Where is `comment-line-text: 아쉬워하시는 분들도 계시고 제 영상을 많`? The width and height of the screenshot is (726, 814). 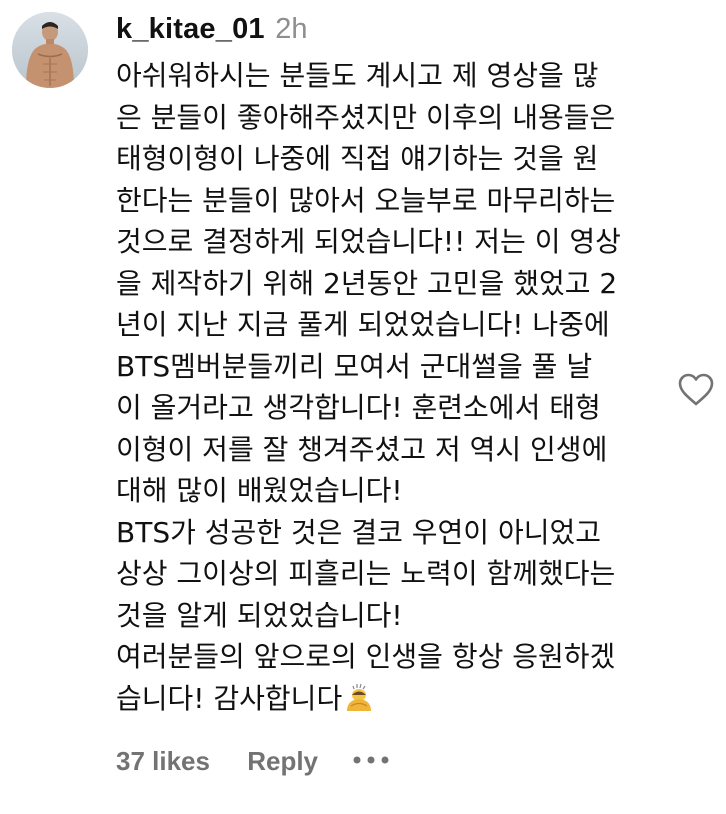 comment-line-text: 아쉬워하시는 분들도 계시고 제 영상을 많 is located at coordinates (357, 75).